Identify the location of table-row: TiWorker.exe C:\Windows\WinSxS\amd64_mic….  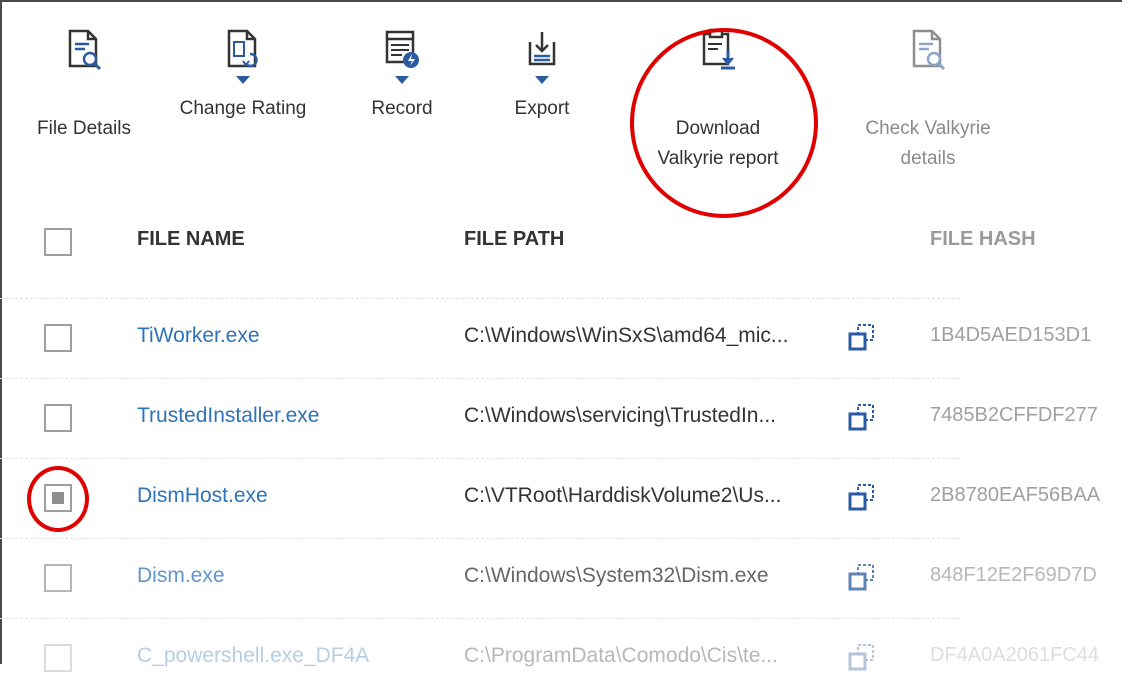
(561, 338).